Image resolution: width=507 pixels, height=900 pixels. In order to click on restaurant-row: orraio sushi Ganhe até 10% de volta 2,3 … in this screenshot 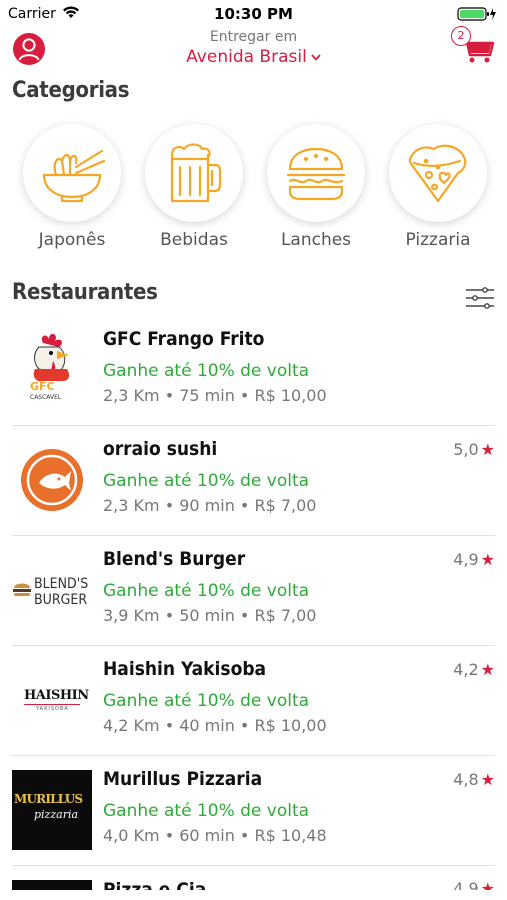, I will do `click(253, 481)`.